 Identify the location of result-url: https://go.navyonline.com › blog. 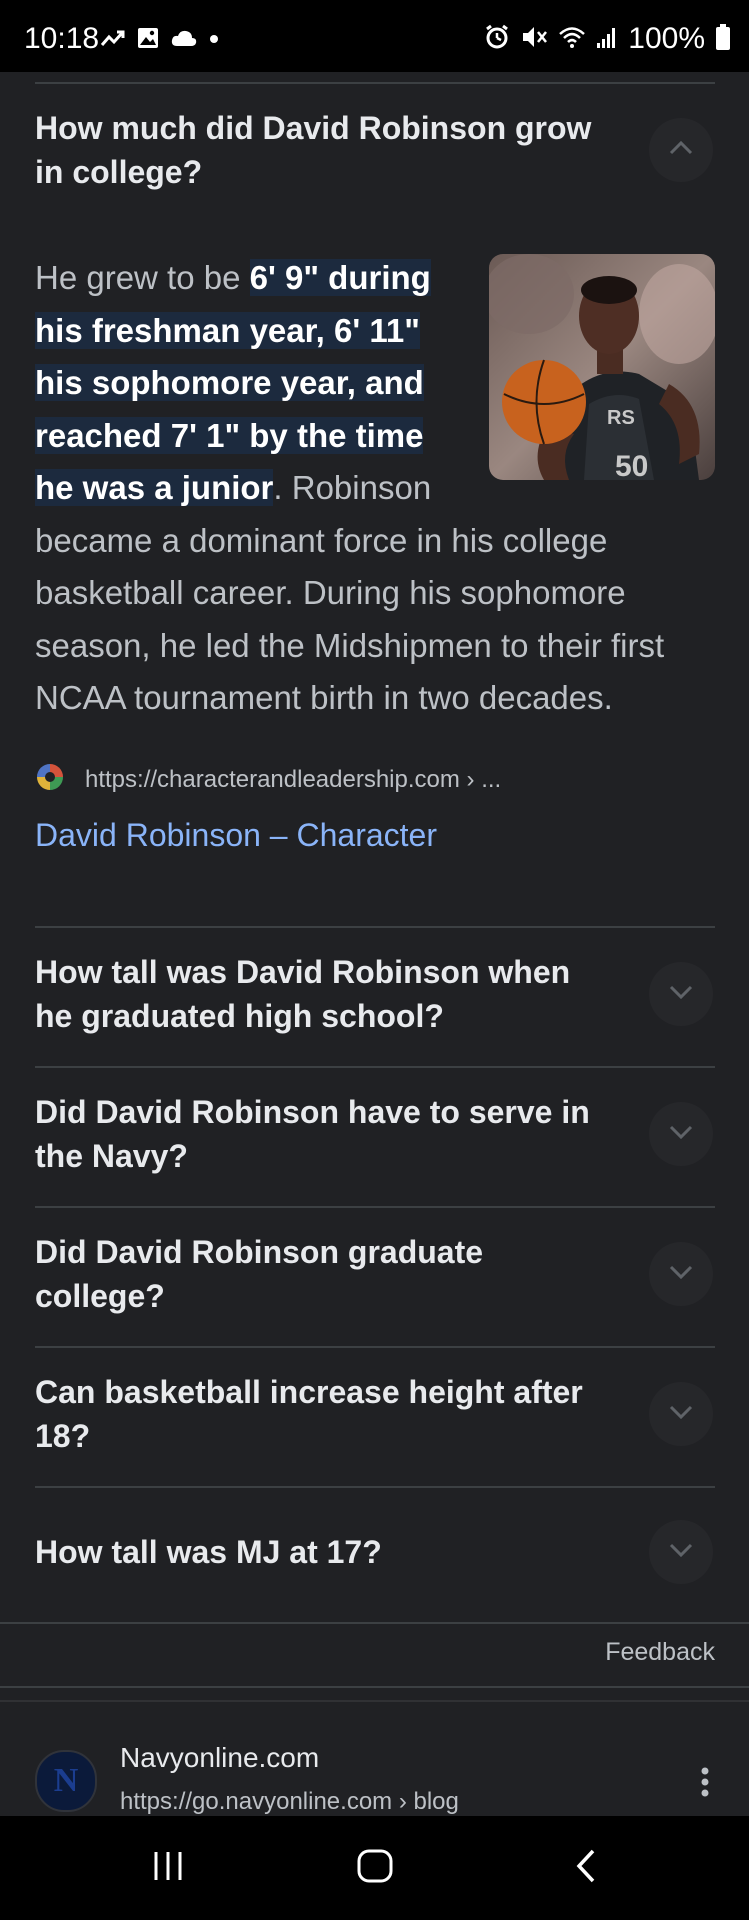
(289, 1802).